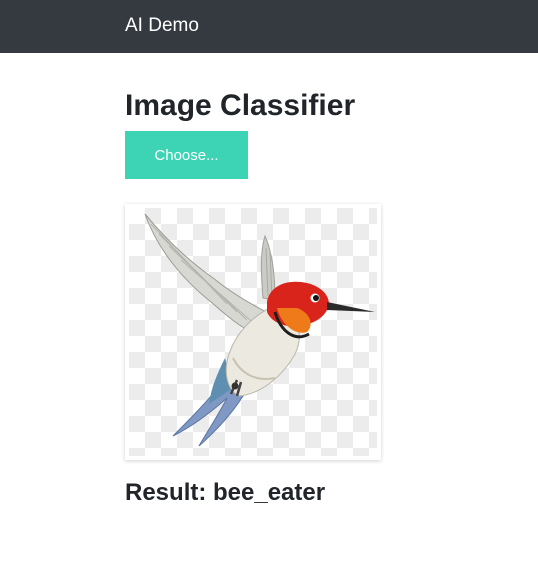 Image resolution: width=538 pixels, height=565 pixels. I want to click on result-text: Result: bee_eater, so click(225, 492).